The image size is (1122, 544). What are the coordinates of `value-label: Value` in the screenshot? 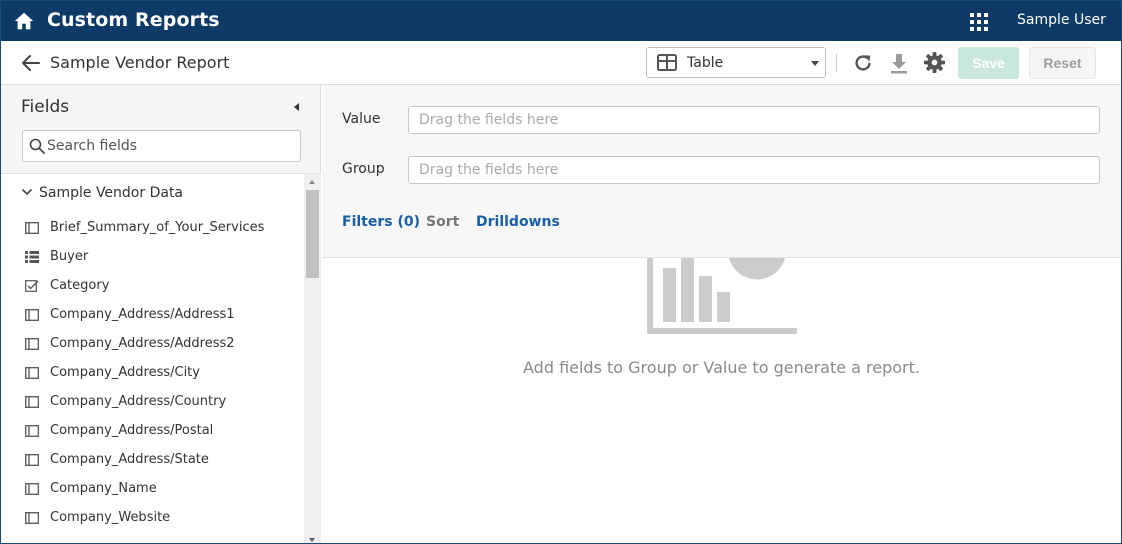 It's located at (361, 119).